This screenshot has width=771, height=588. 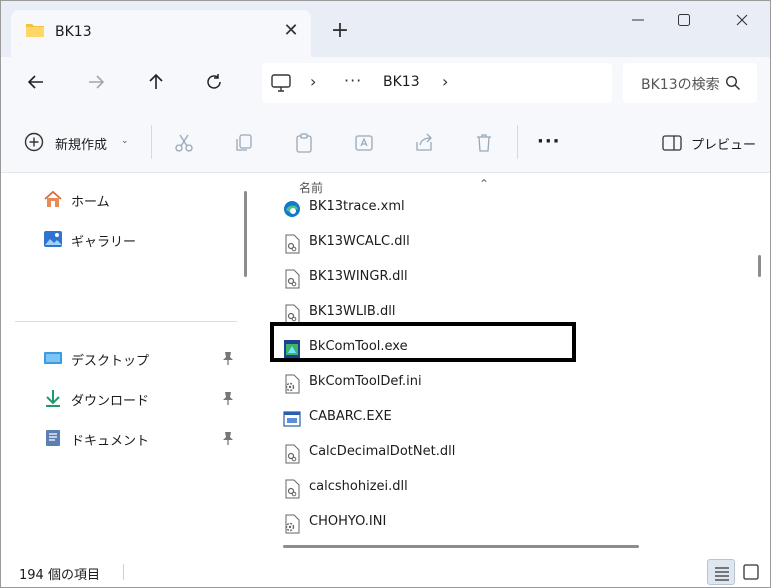 I want to click on copy-icon, so click(x=244, y=142).